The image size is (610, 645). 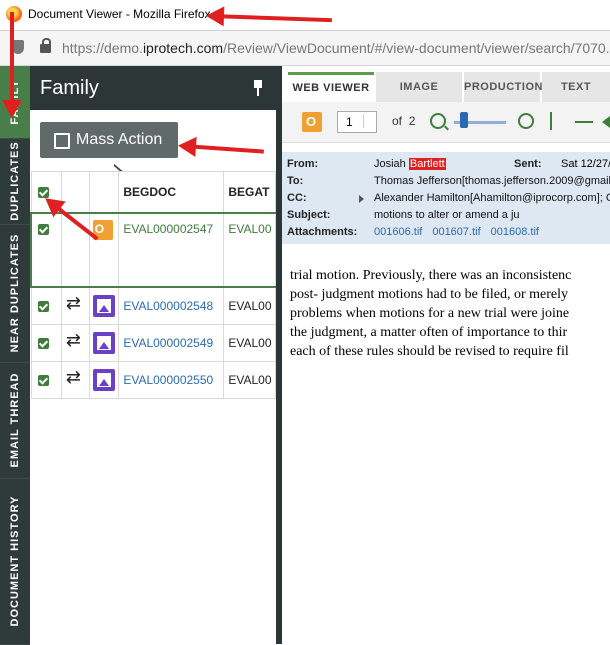 I want to click on column-header-begat: BEGAT, so click(x=249, y=192).